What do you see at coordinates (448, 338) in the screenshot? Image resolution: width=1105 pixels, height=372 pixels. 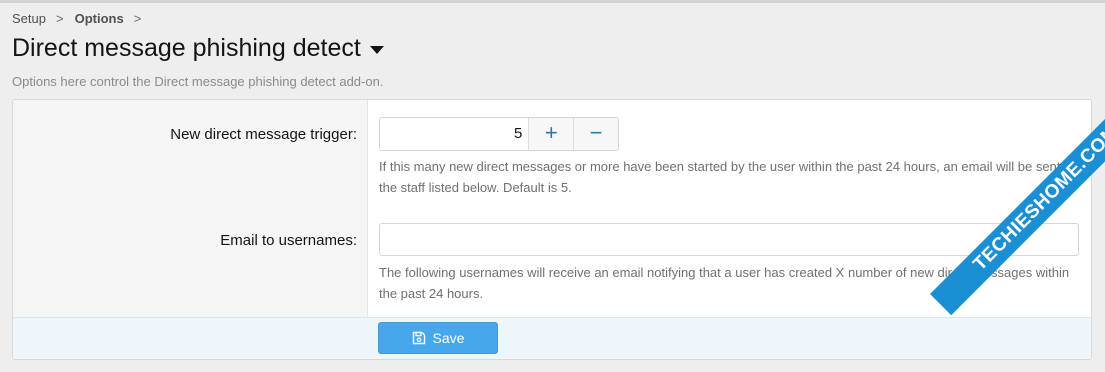 I see `save-label: Save` at bounding box center [448, 338].